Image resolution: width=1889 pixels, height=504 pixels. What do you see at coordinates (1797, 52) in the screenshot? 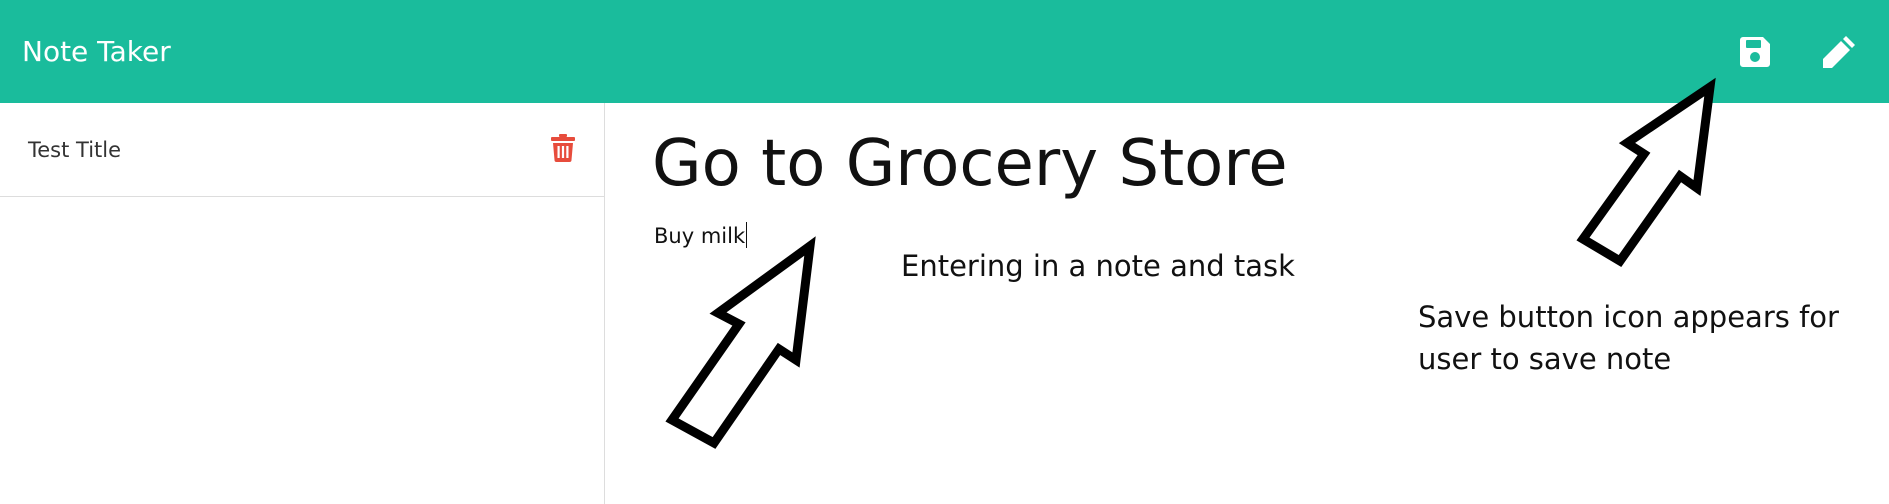
I see `nav-actions` at bounding box center [1797, 52].